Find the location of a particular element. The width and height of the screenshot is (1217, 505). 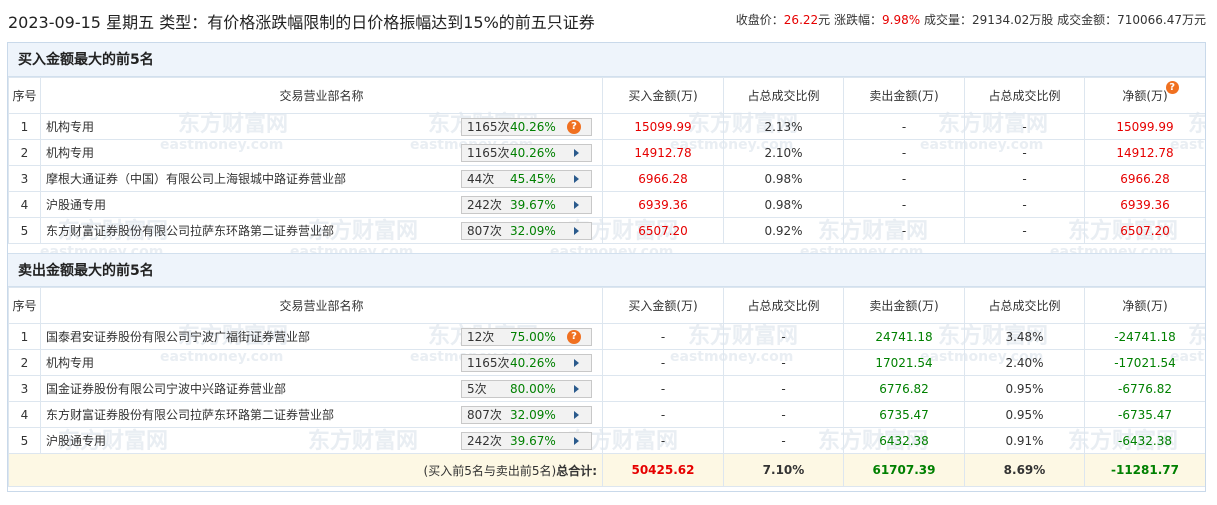

volume-value: 29134.02万股 is located at coordinates (1012, 20).